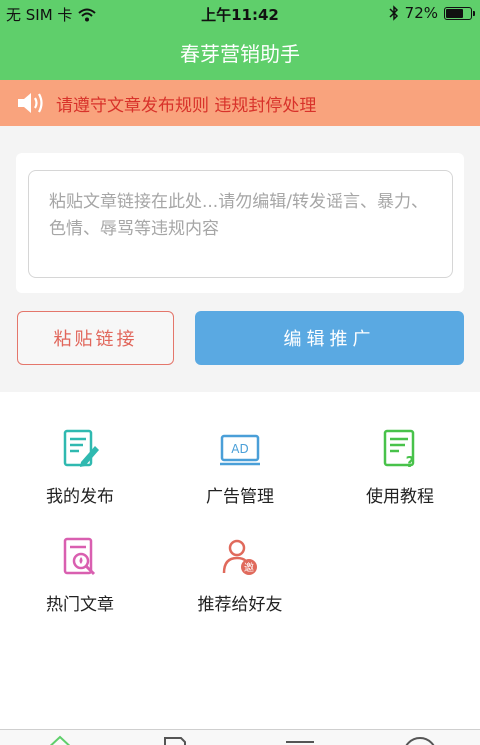 The image size is (480, 745). What do you see at coordinates (240, 467) in the screenshot?
I see `menu-item-ad-management: AD 广告管理` at bounding box center [240, 467].